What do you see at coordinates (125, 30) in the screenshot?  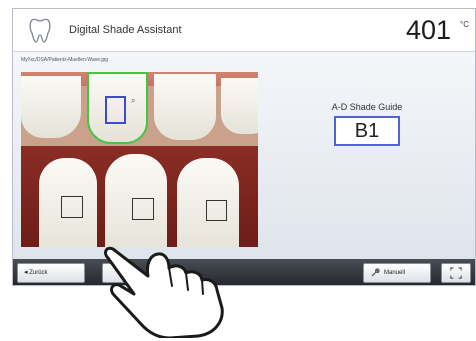 I see `app-title: Digital Shade Assistant` at bounding box center [125, 30].